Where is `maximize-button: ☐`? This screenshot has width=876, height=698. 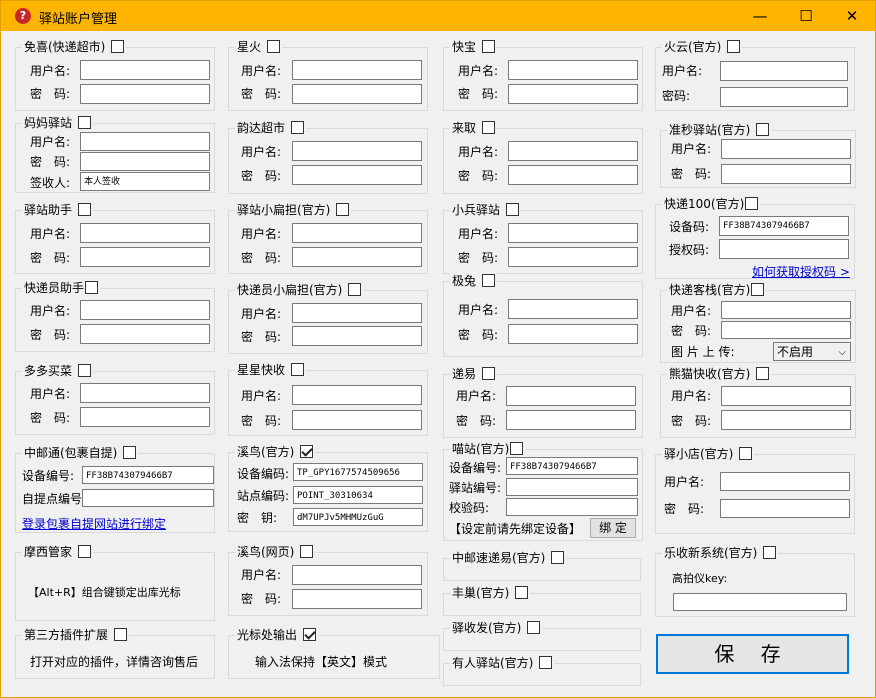 maximize-button: ☐ is located at coordinates (806, 16).